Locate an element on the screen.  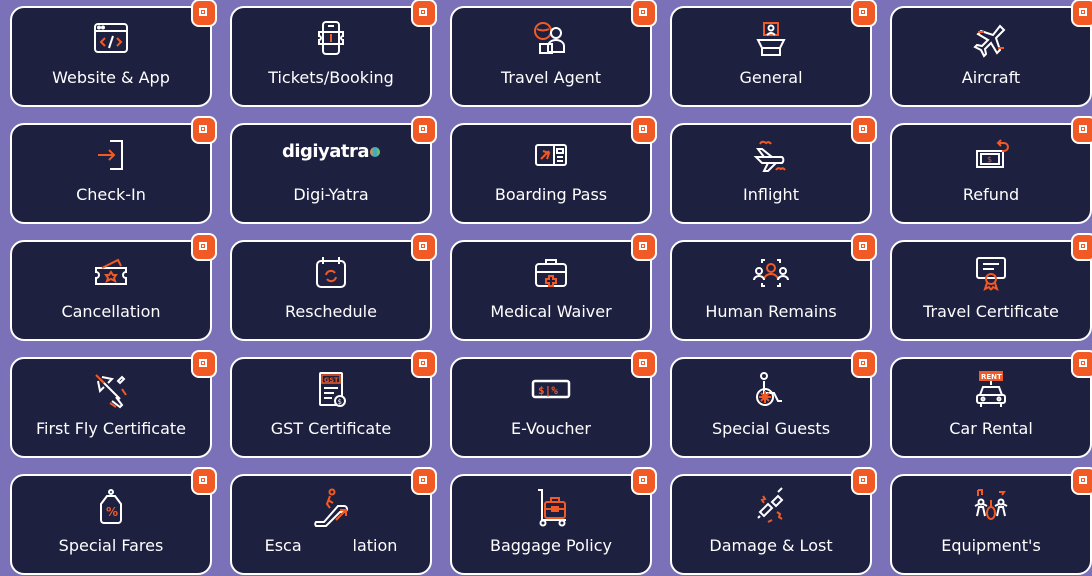
tile-equipments: Equipment's is located at coordinates (991, 521).